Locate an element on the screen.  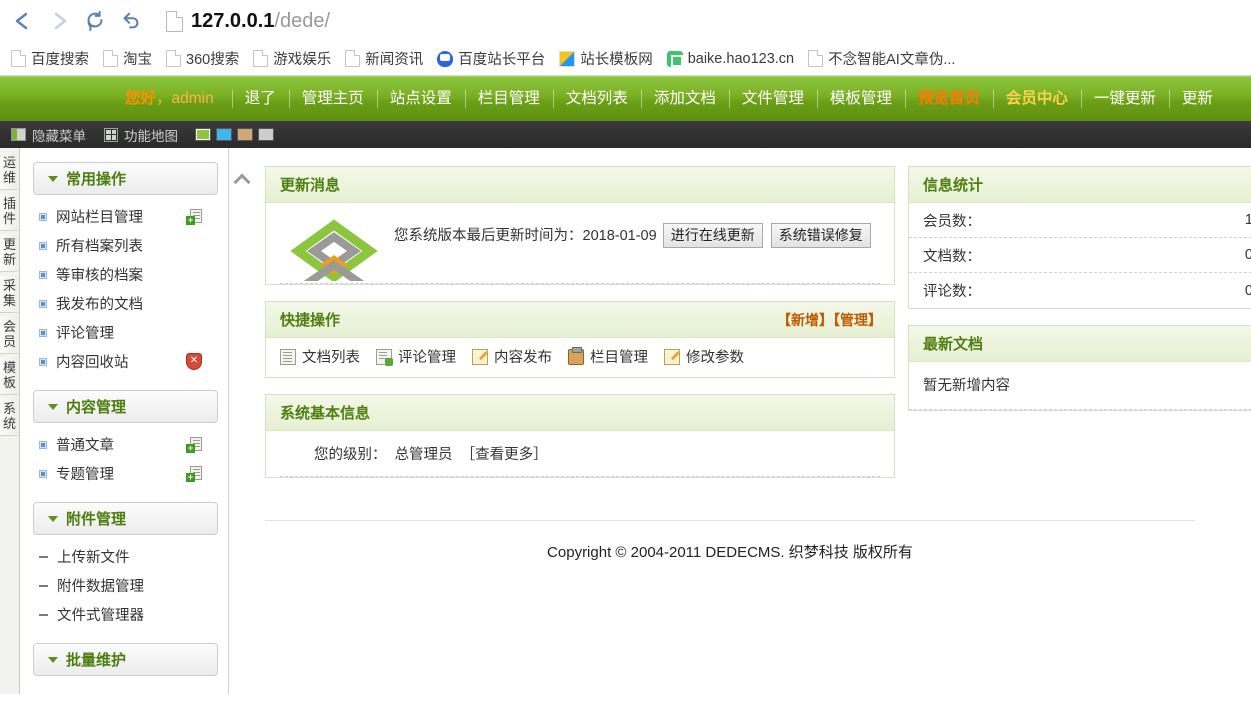
menu-item-label: 评论管理 is located at coordinates (85, 334).